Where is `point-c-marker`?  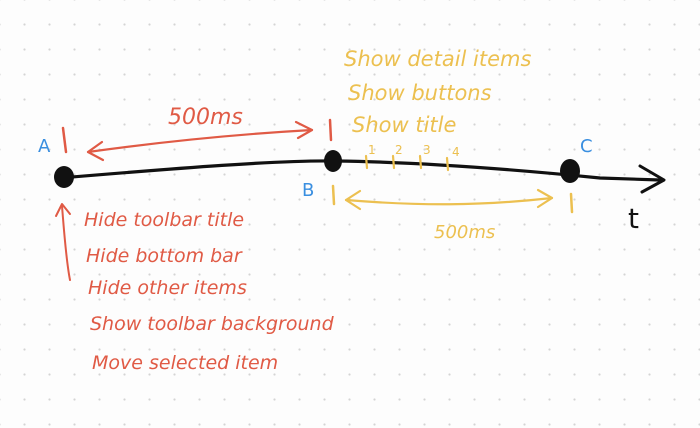 point-c-marker is located at coordinates (571, 203).